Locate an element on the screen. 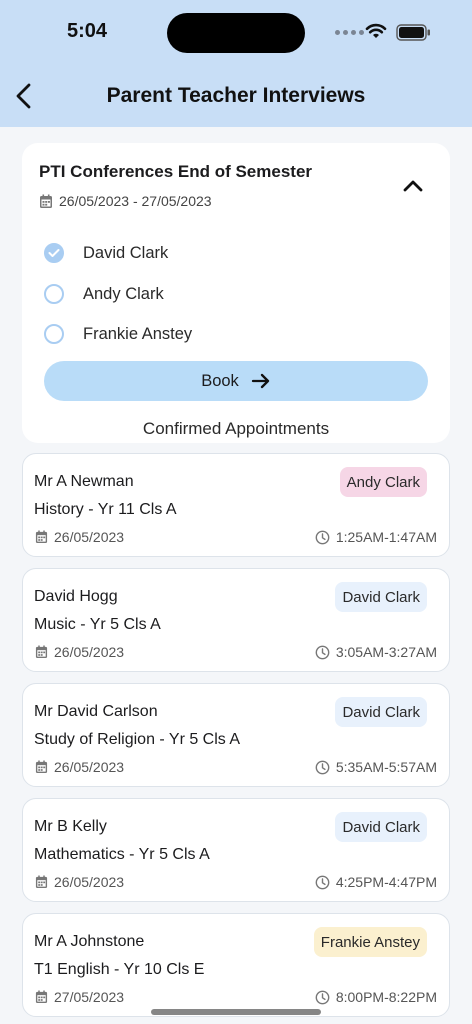  battery-icon is located at coordinates (413, 32).